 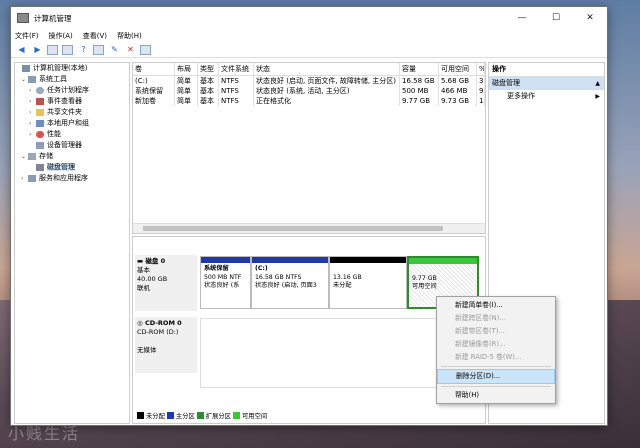 I want to click on column-header: 类型, so click(x=208, y=69).